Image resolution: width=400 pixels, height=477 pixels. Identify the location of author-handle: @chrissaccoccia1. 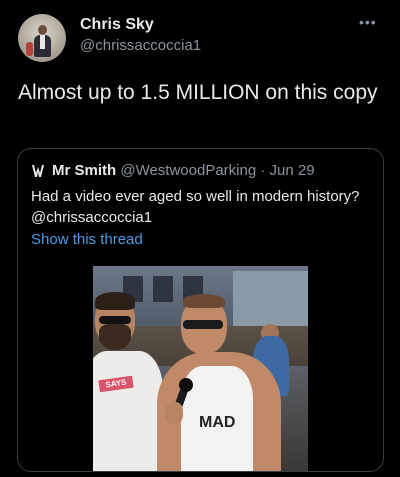
(140, 45).